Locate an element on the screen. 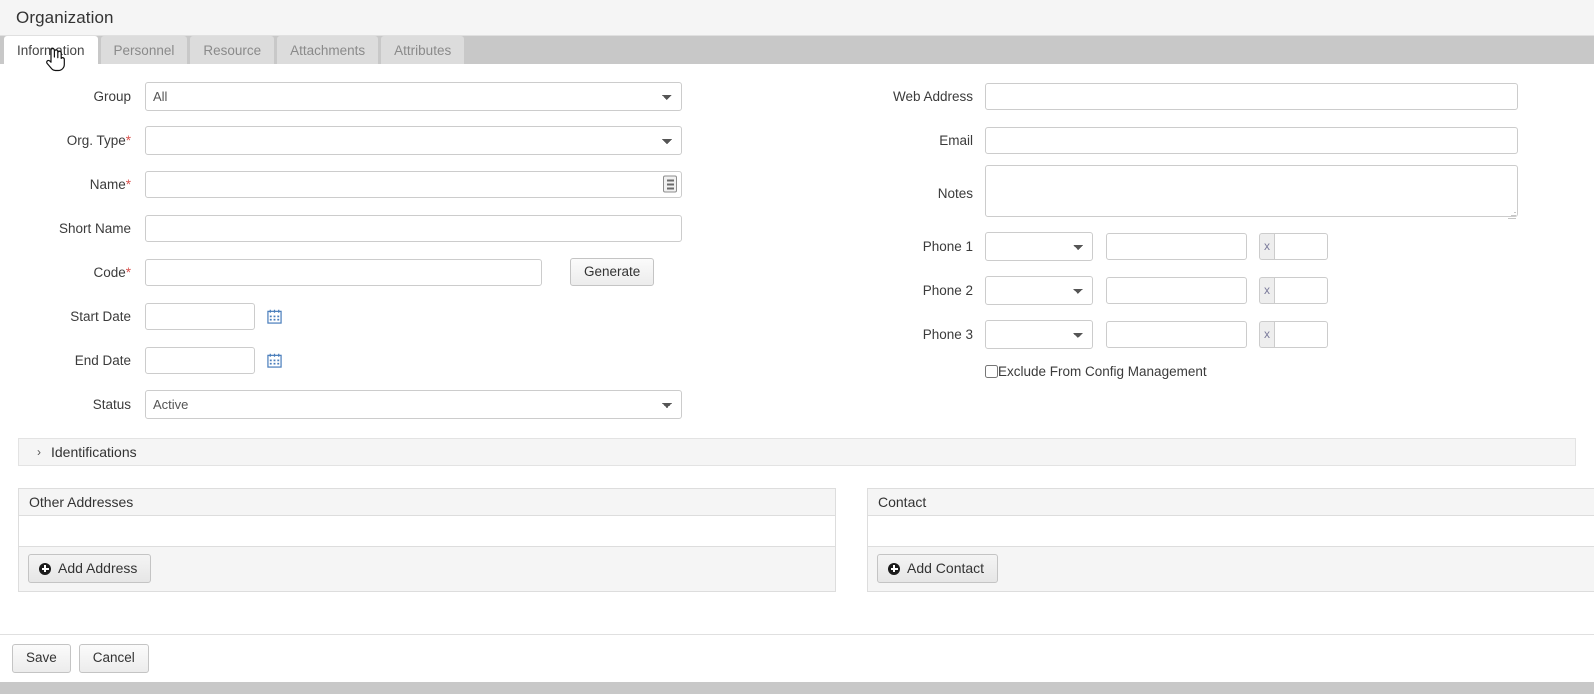 The image size is (1594, 694). name-label: Name* is located at coordinates (72, 184).